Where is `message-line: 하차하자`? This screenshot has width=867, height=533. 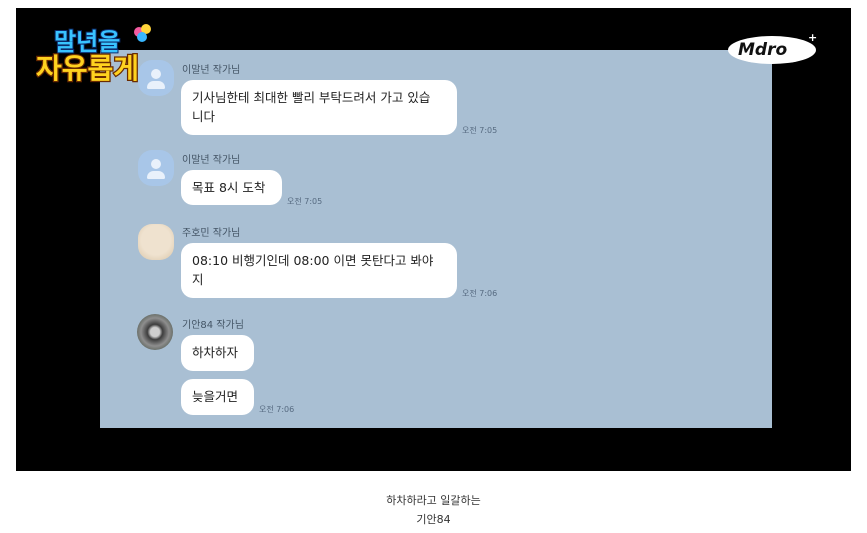
message-line: 하차하자 is located at coordinates (215, 352).